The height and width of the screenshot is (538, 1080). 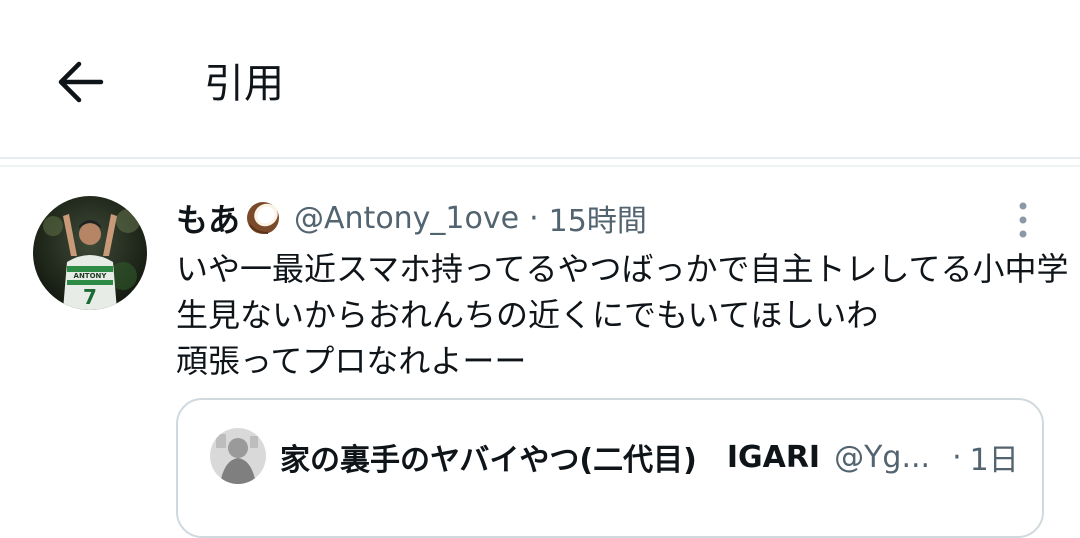 What do you see at coordinates (622, 269) in the screenshot?
I see `tweet-text-line: いや一最近スマホ持ってるやつばっかで自主トレしてる小中学` at bounding box center [622, 269].